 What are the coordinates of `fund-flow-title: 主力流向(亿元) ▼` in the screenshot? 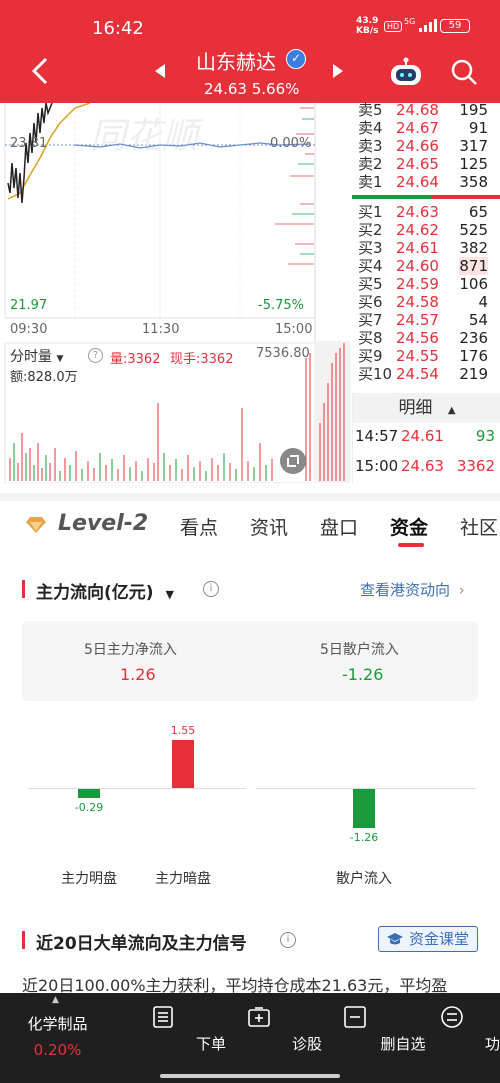 It's located at (105, 590).